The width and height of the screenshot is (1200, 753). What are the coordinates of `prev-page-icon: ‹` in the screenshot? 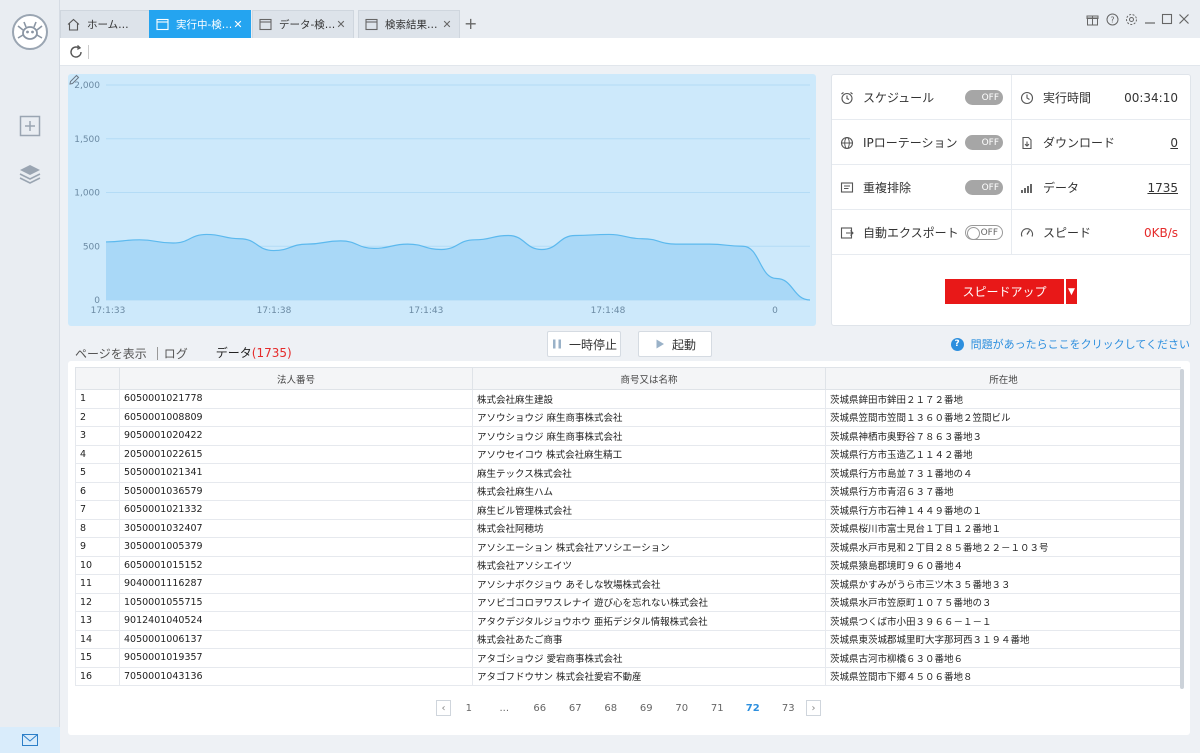 It's located at (443, 708).